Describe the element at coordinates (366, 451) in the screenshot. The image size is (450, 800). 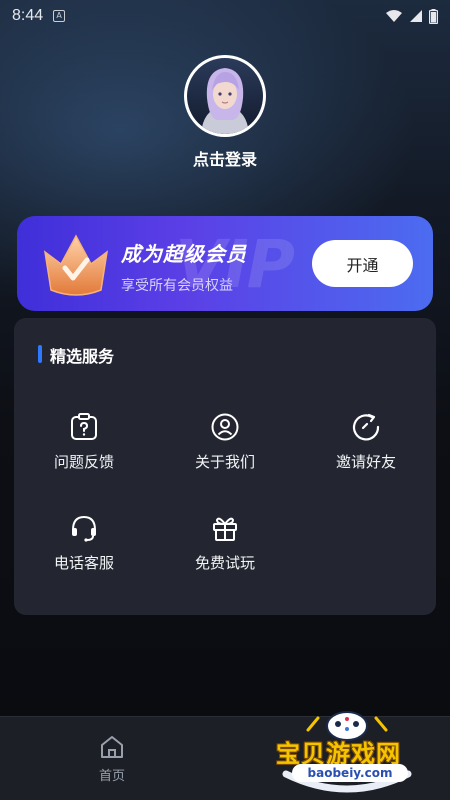
I see `service-invite: 邀请好友` at that location.